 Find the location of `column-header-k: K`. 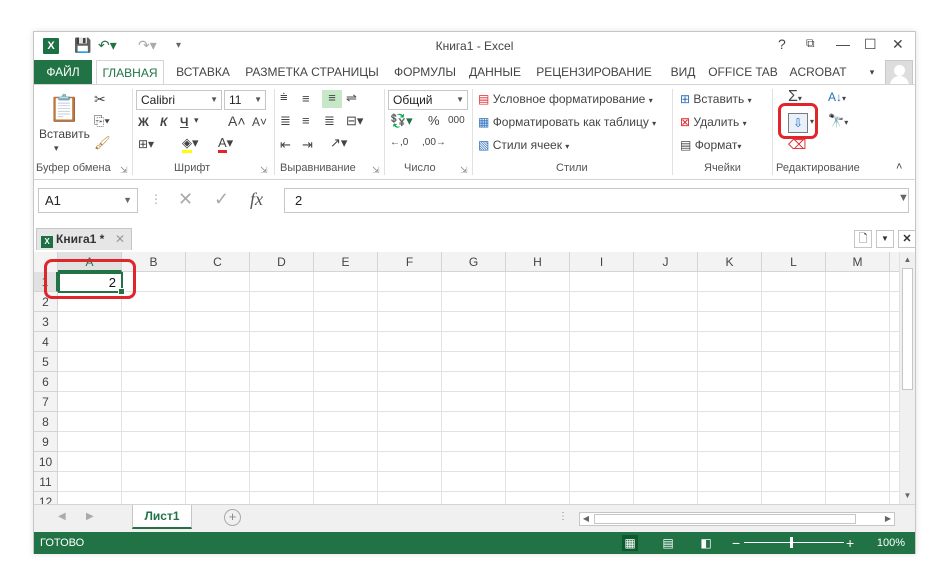

column-header-k: K is located at coordinates (730, 262).